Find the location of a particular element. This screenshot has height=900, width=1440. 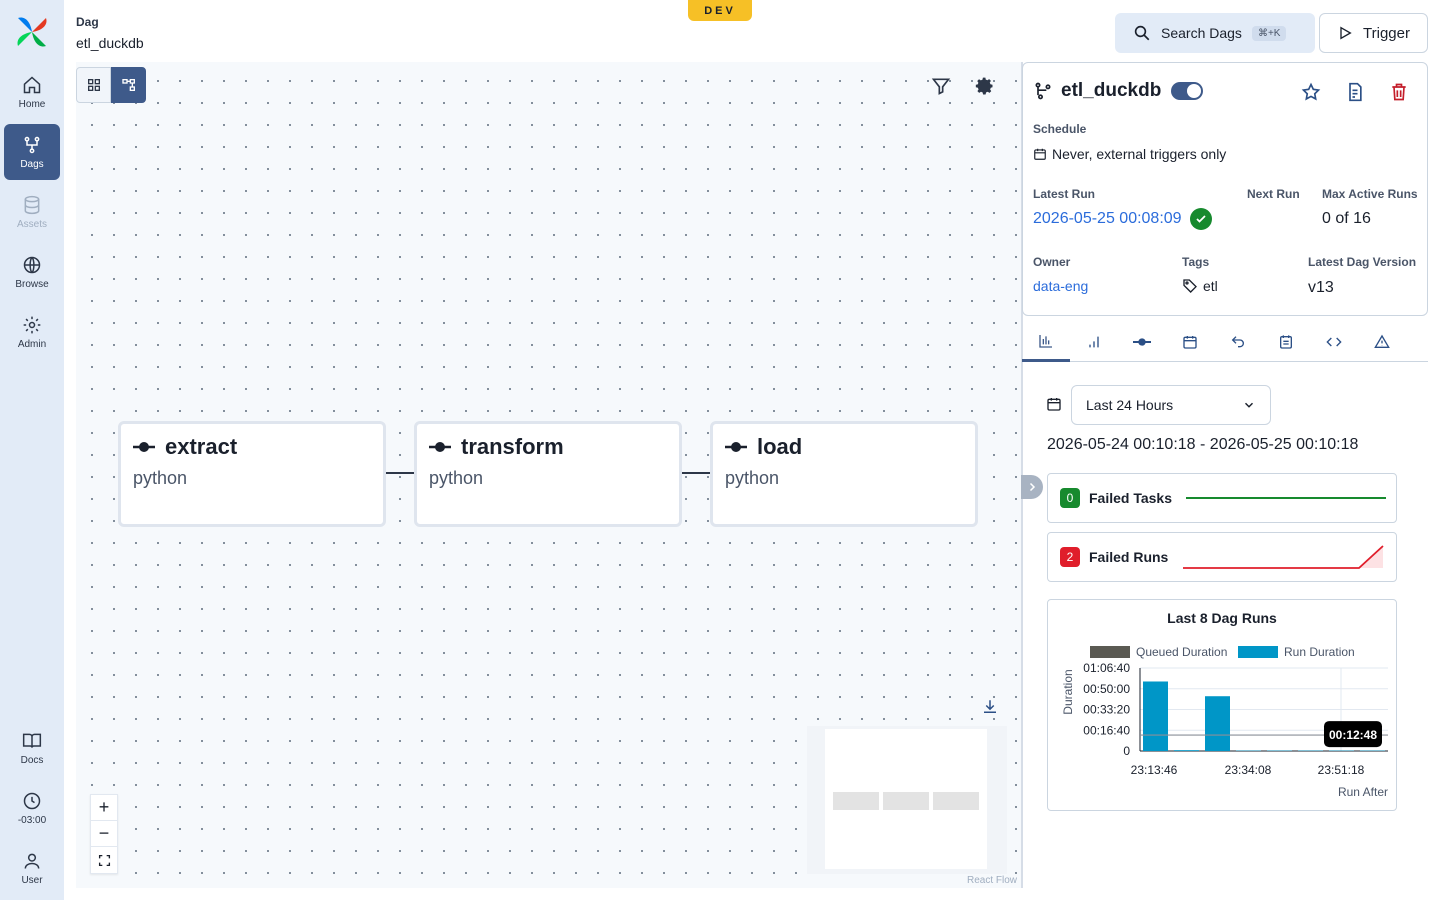

latest-version-value: v13 is located at coordinates (1321, 287).